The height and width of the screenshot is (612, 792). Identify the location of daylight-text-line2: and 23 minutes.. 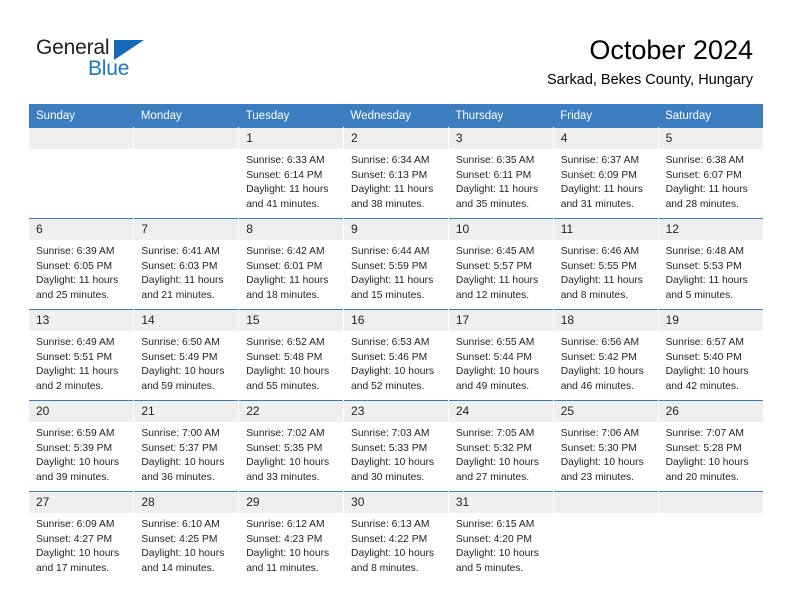
(597, 477).